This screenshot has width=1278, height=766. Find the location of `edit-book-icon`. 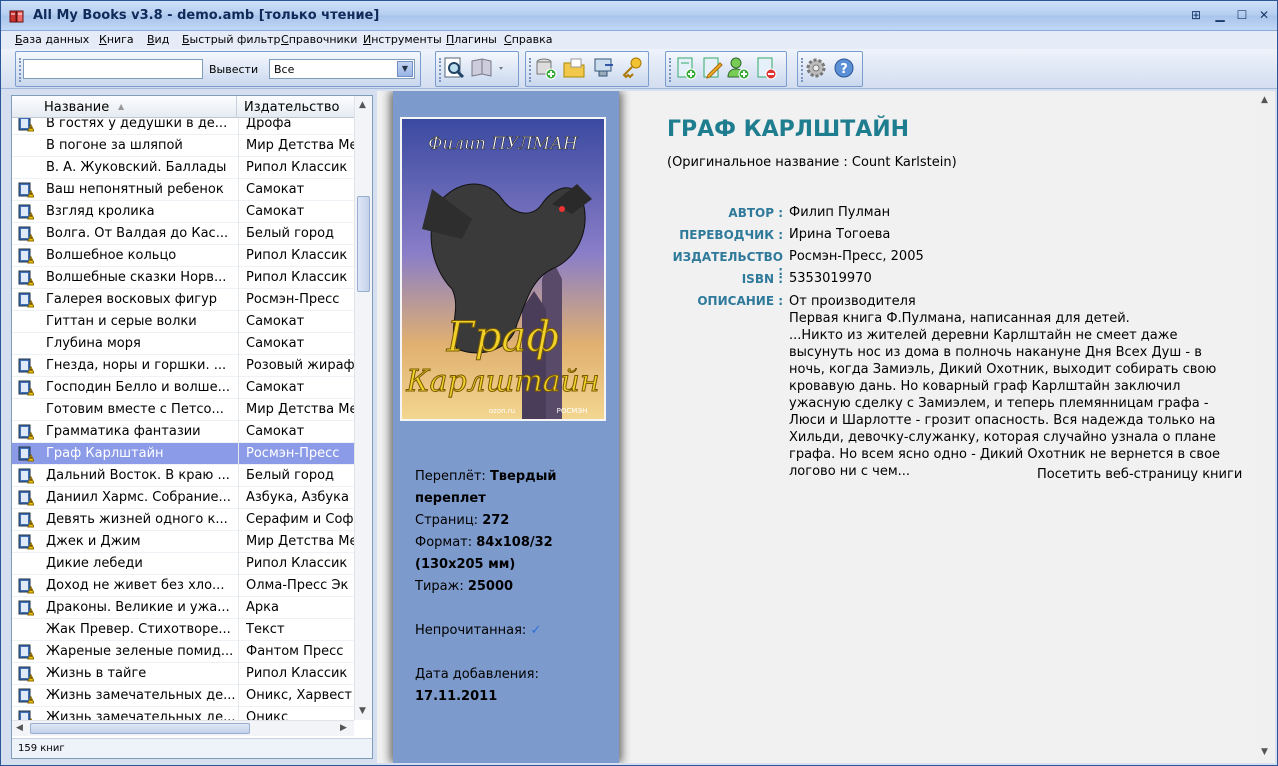

edit-book-icon is located at coordinates (712, 68).